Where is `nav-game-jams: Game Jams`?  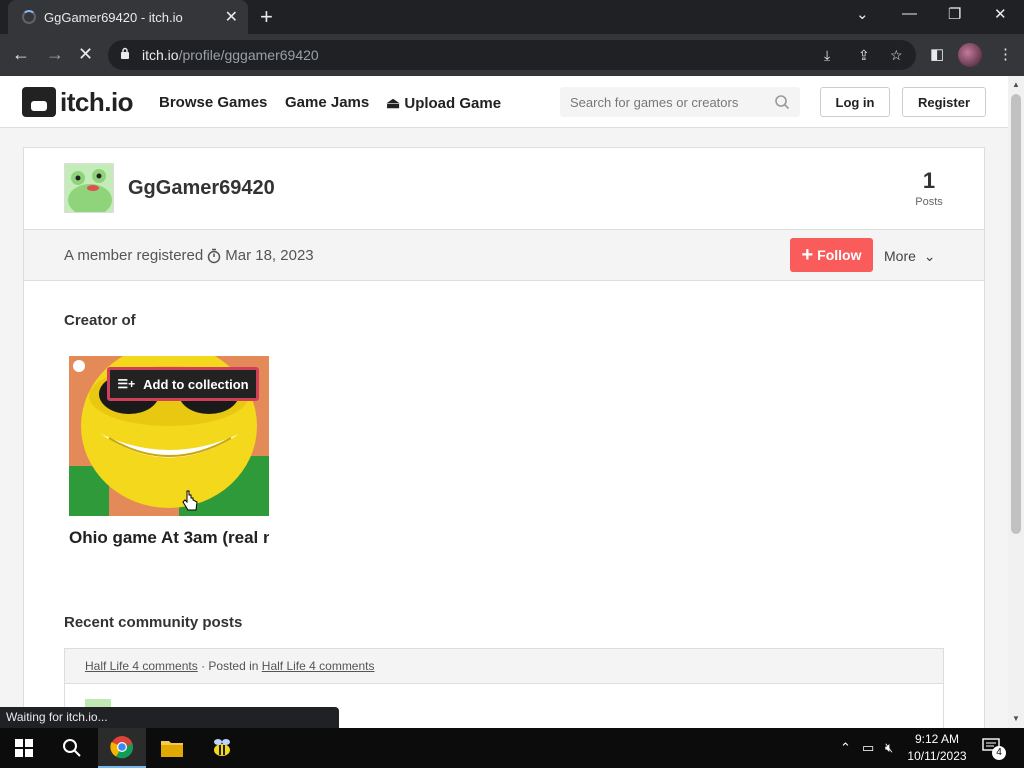 nav-game-jams: Game Jams is located at coordinates (327, 102).